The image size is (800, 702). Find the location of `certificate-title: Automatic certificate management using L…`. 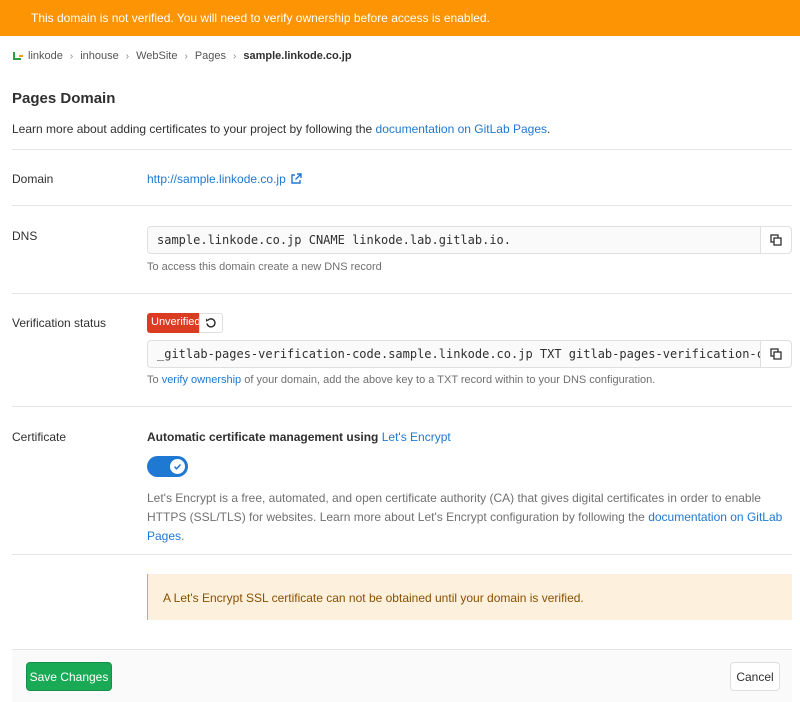

certificate-title: Automatic certificate management using L… is located at coordinates (299, 437).